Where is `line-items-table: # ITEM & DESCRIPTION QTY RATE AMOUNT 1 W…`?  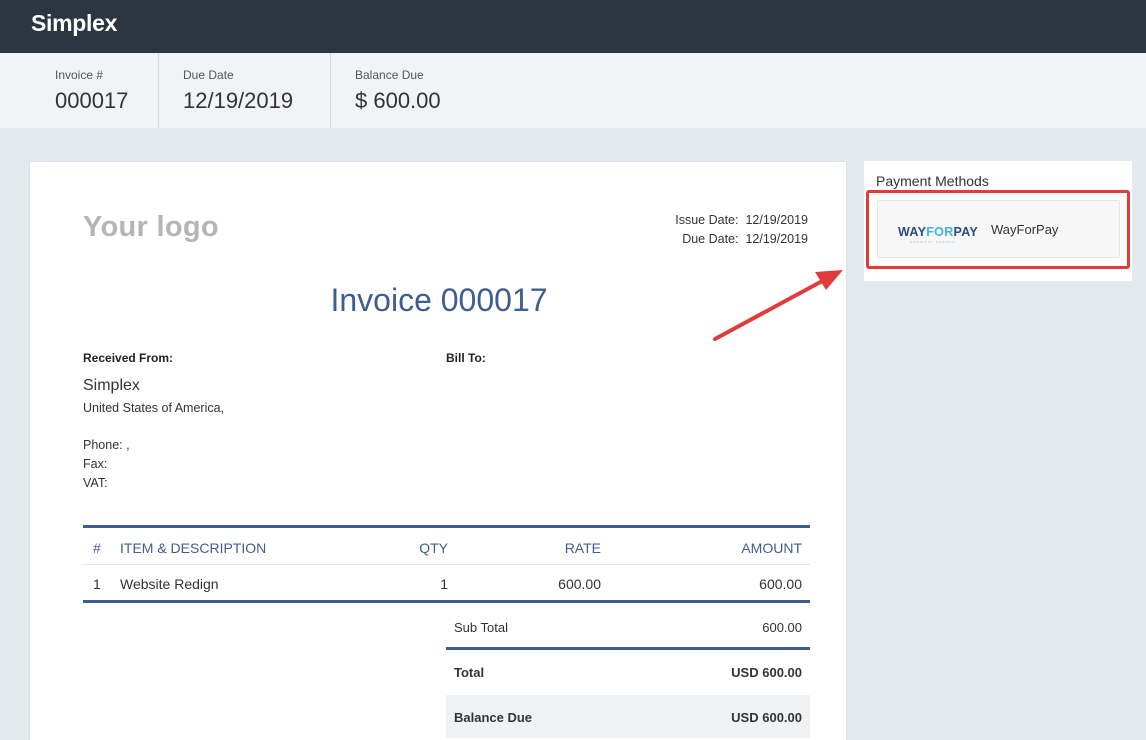
line-items-table: # ITEM & DESCRIPTION QTY RATE AMOUNT 1 W… is located at coordinates (446, 564).